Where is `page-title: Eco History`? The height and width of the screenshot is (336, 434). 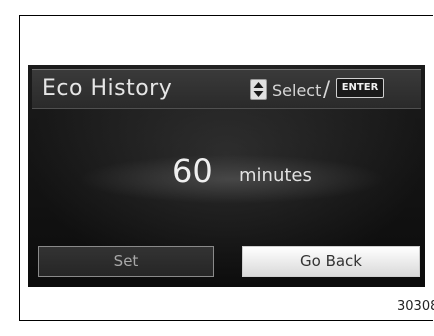
page-title: Eco History is located at coordinates (107, 88).